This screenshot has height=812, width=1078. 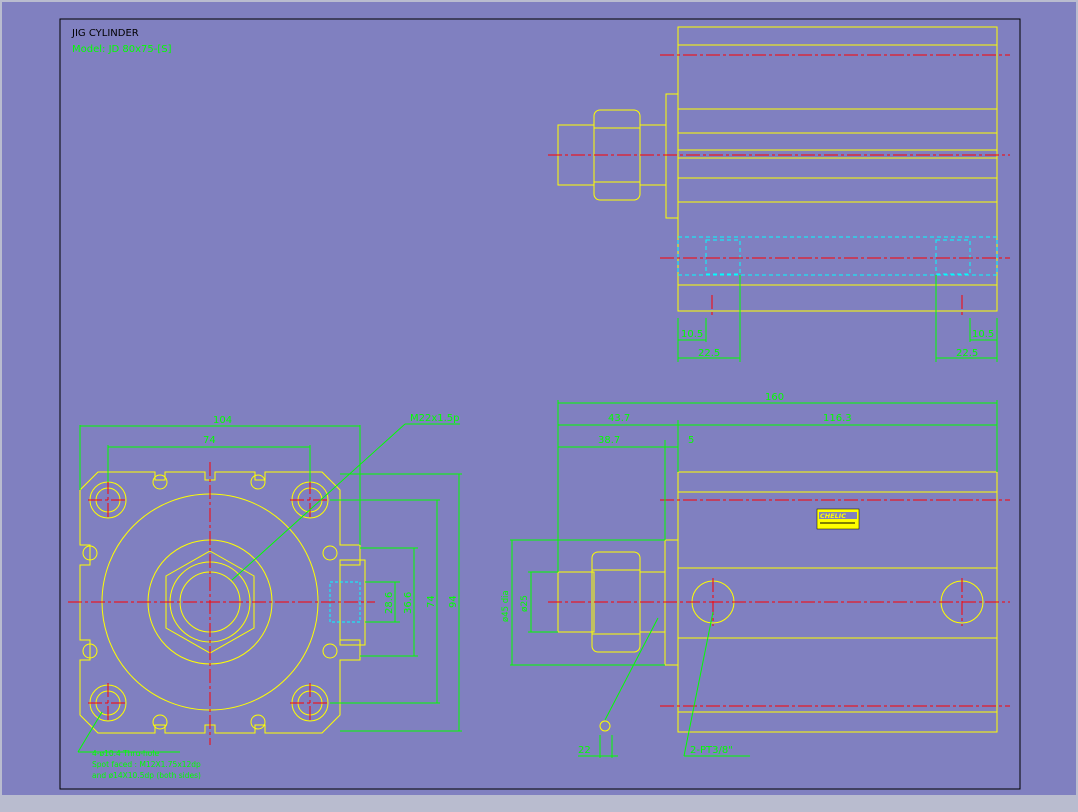 I want to click on note-line-1: 4-ø10.4 Thru-hole, so click(x=125, y=753).